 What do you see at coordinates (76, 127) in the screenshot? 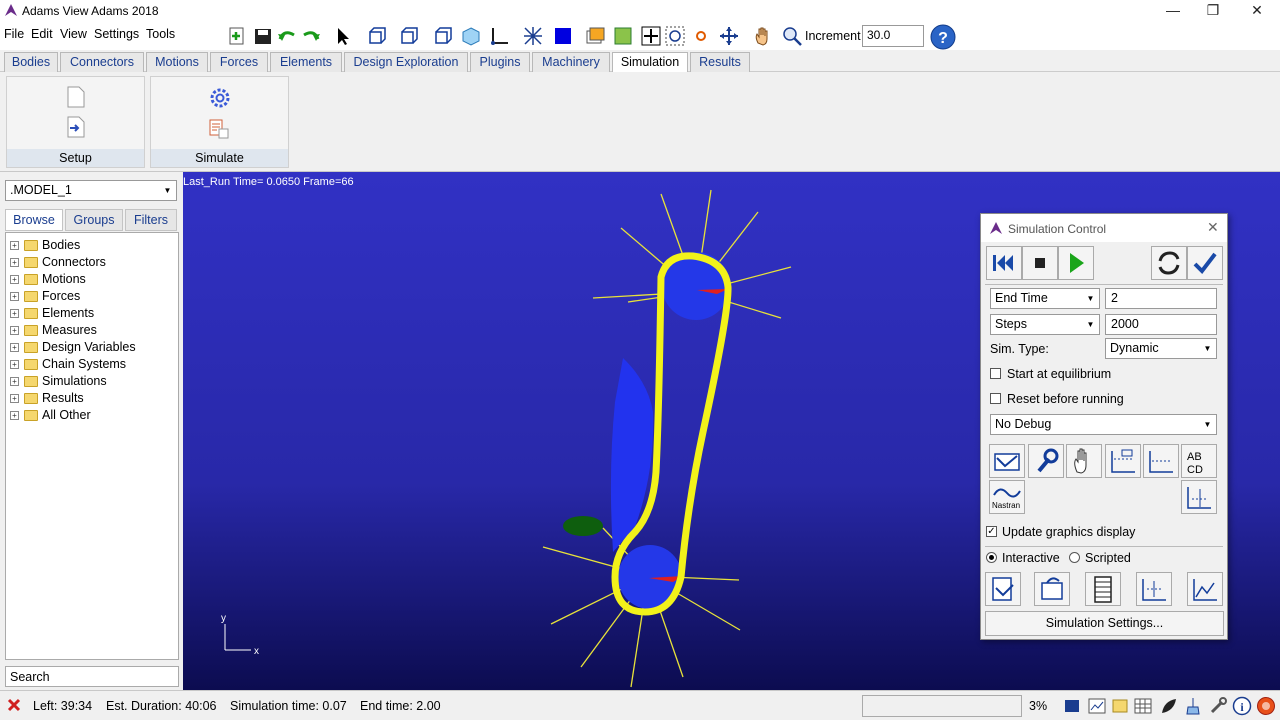
I see `import-icon` at bounding box center [76, 127].